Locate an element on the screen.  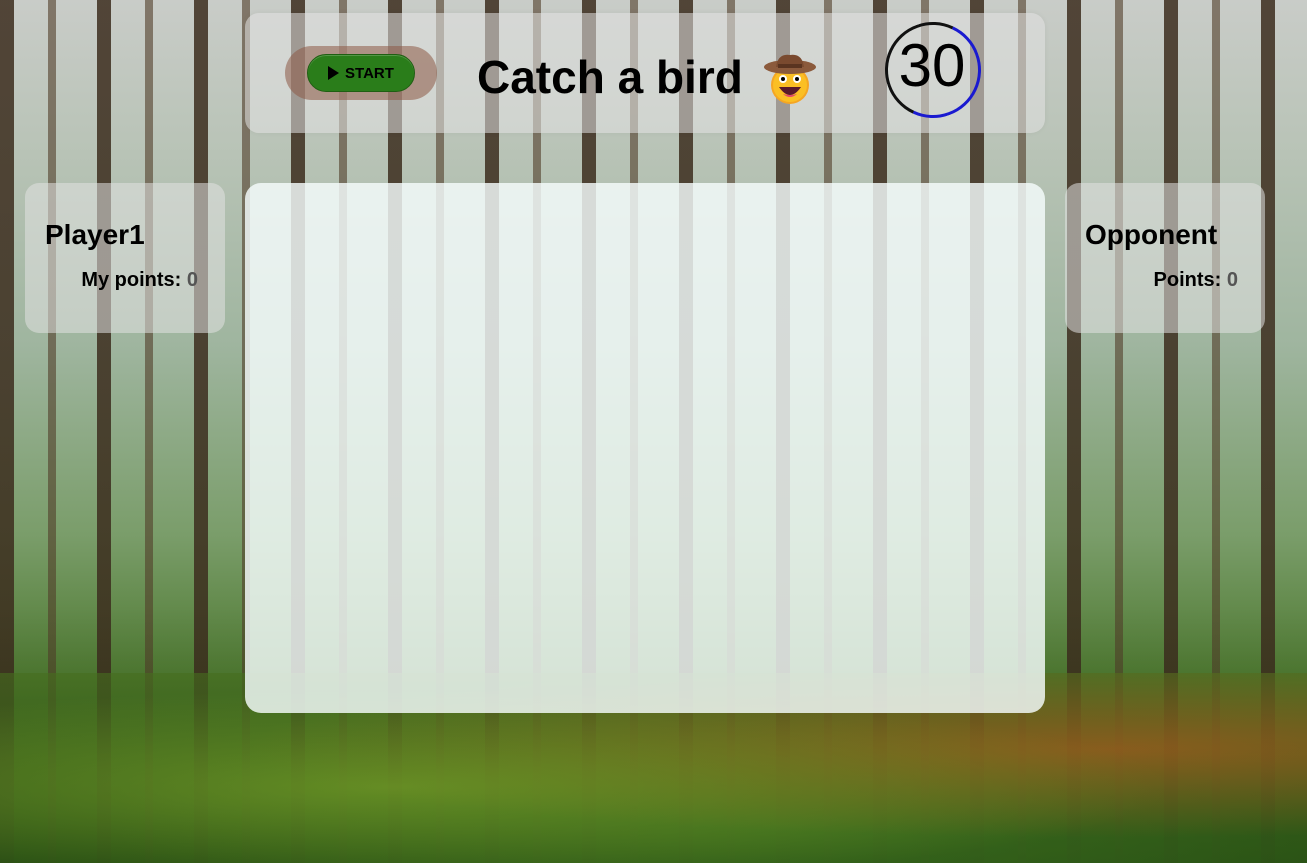
opponent-name: Opponent is located at coordinates (1151, 234).